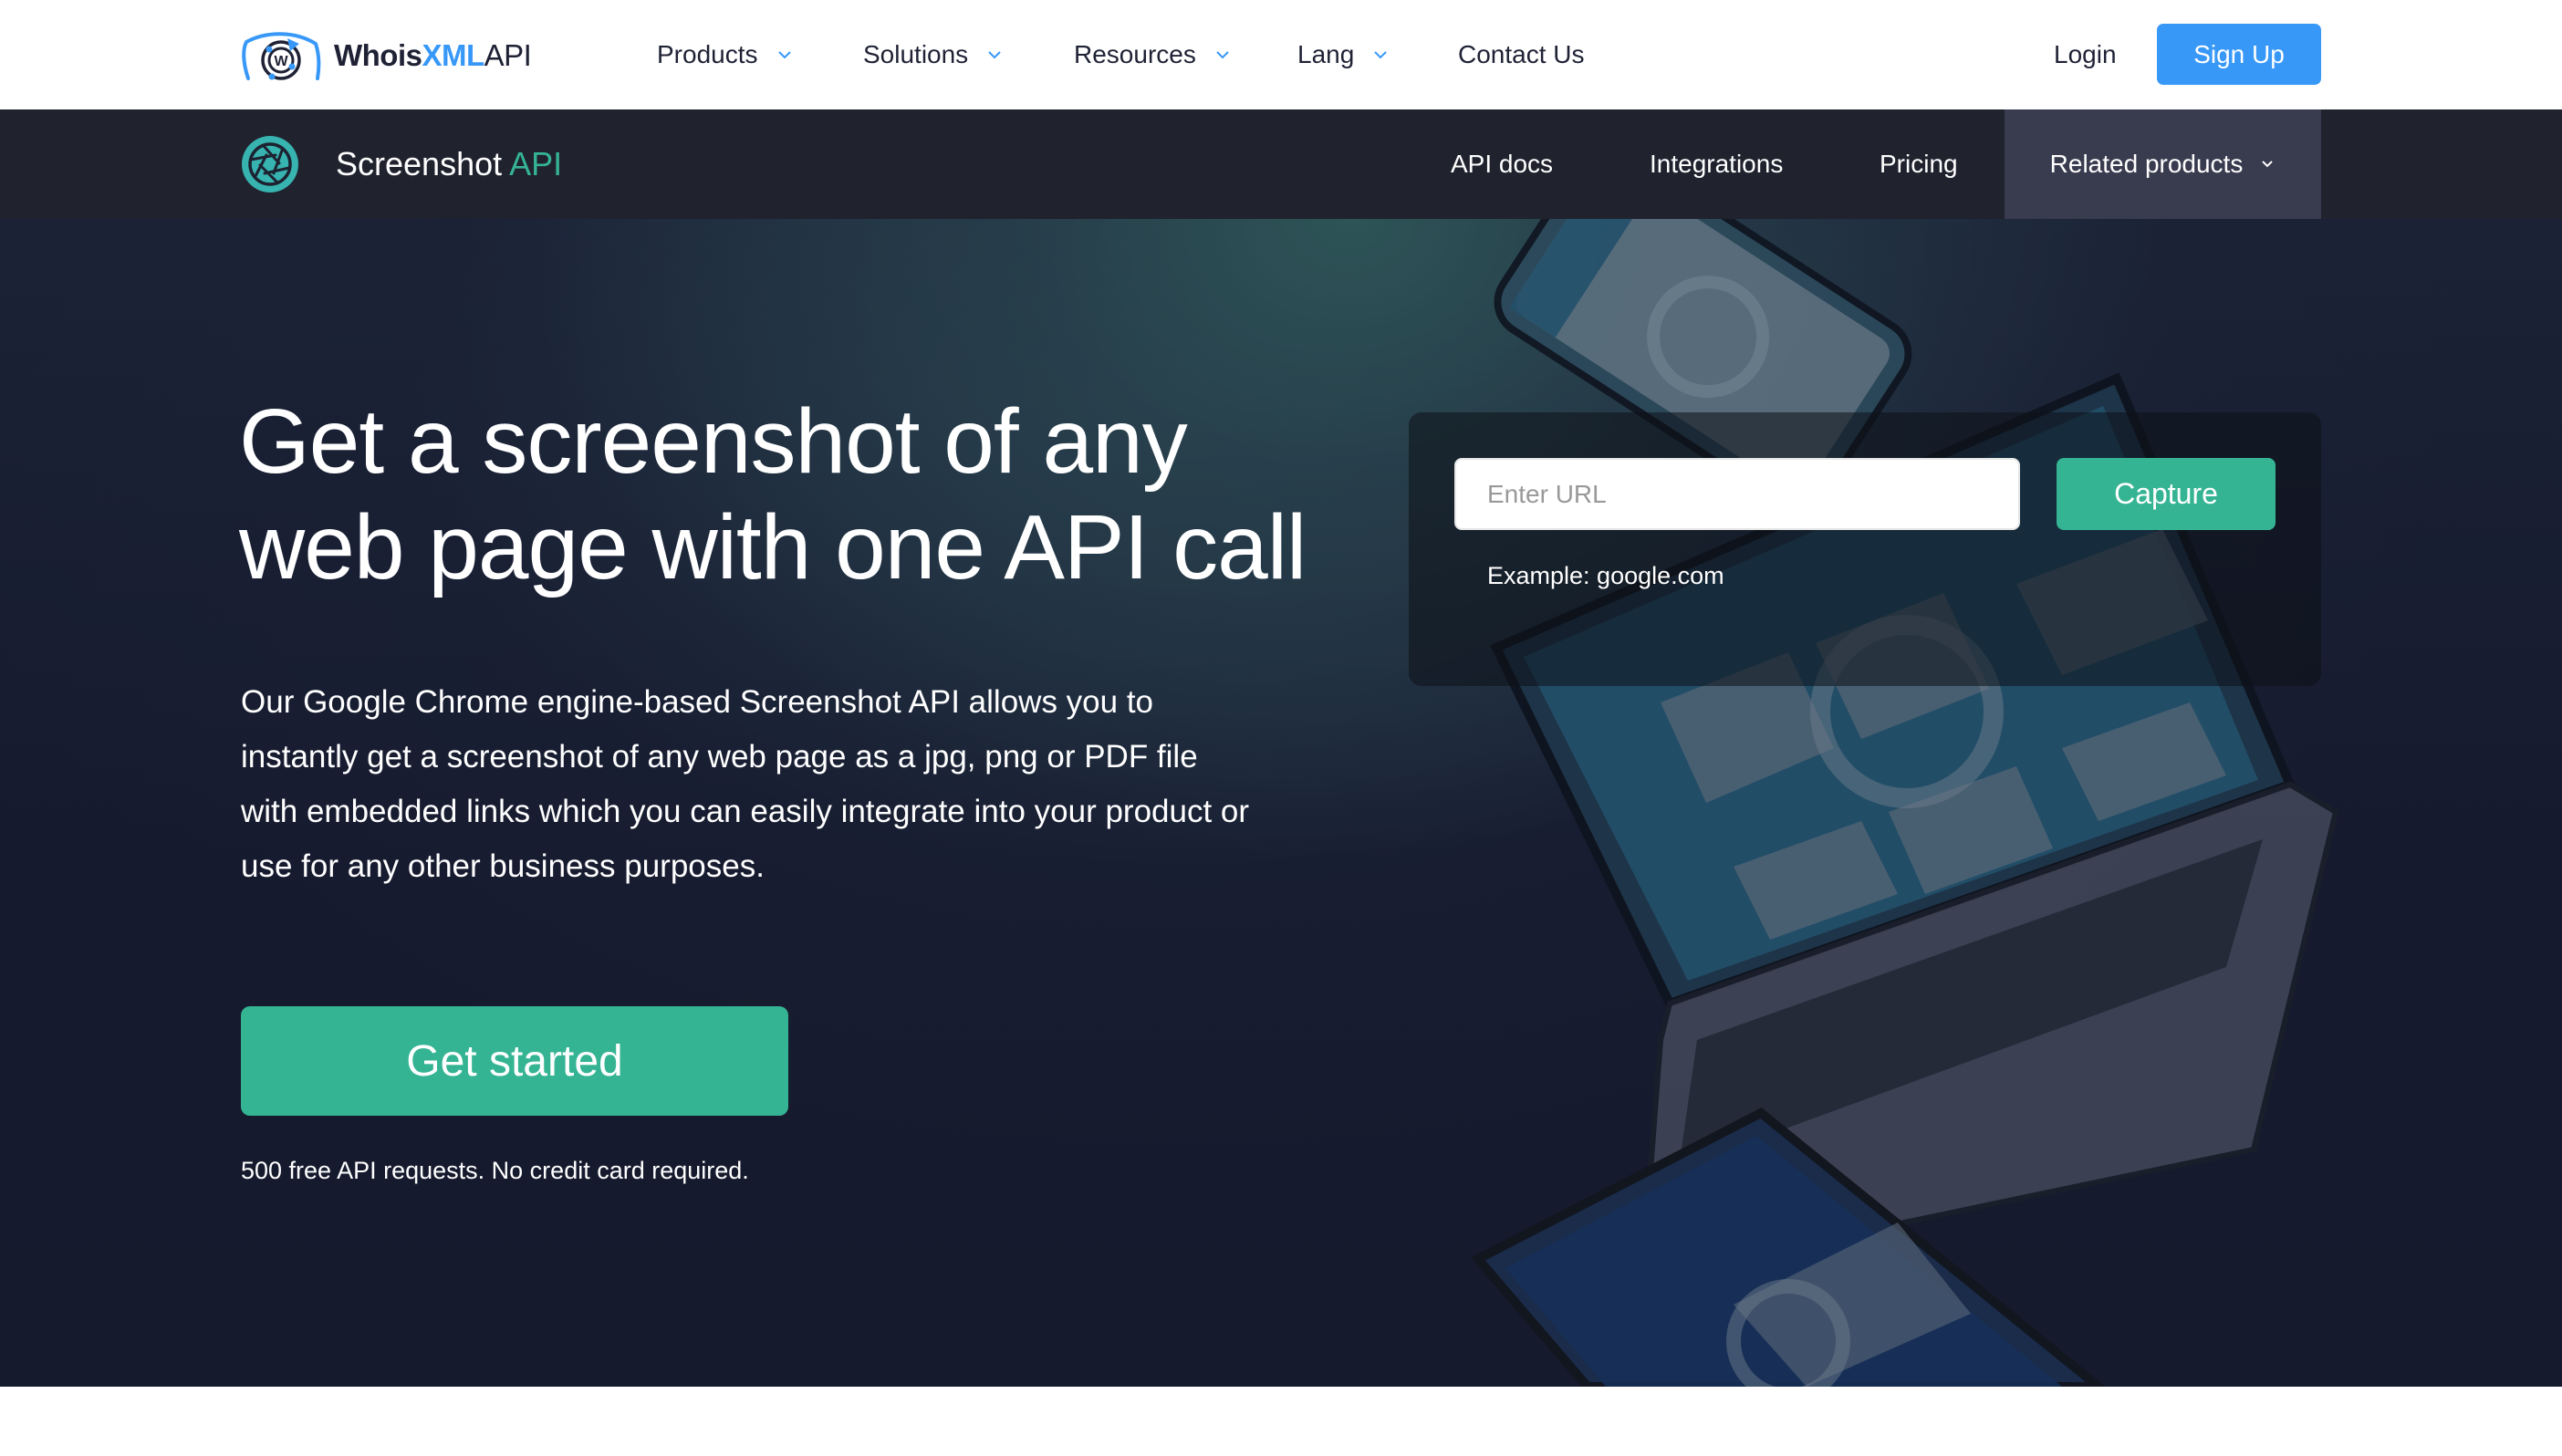 The height and width of the screenshot is (1456, 2562). Describe the element at coordinates (2147, 164) in the screenshot. I see `related-products-label: Related products` at that location.